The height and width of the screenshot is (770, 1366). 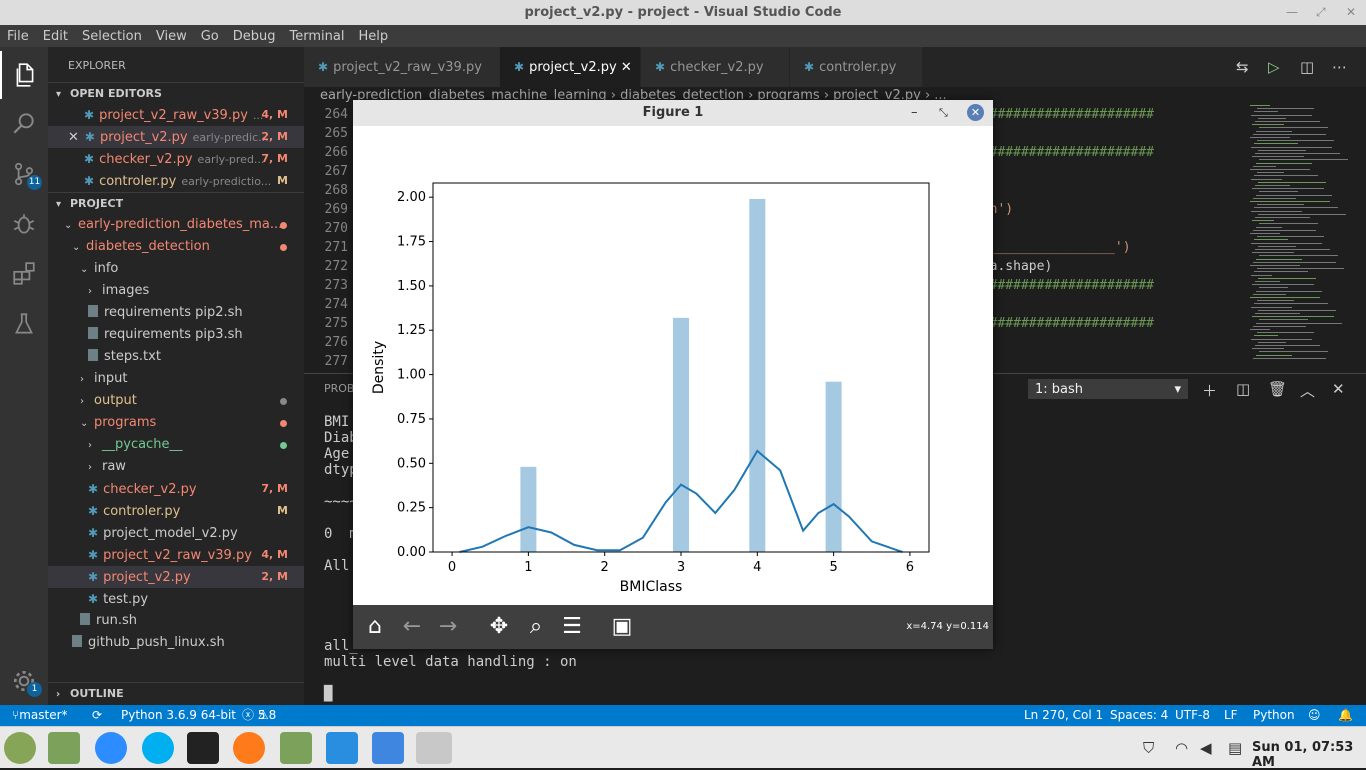 I want to click on tree-item: ⌄ info, so click(x=176, y=269).